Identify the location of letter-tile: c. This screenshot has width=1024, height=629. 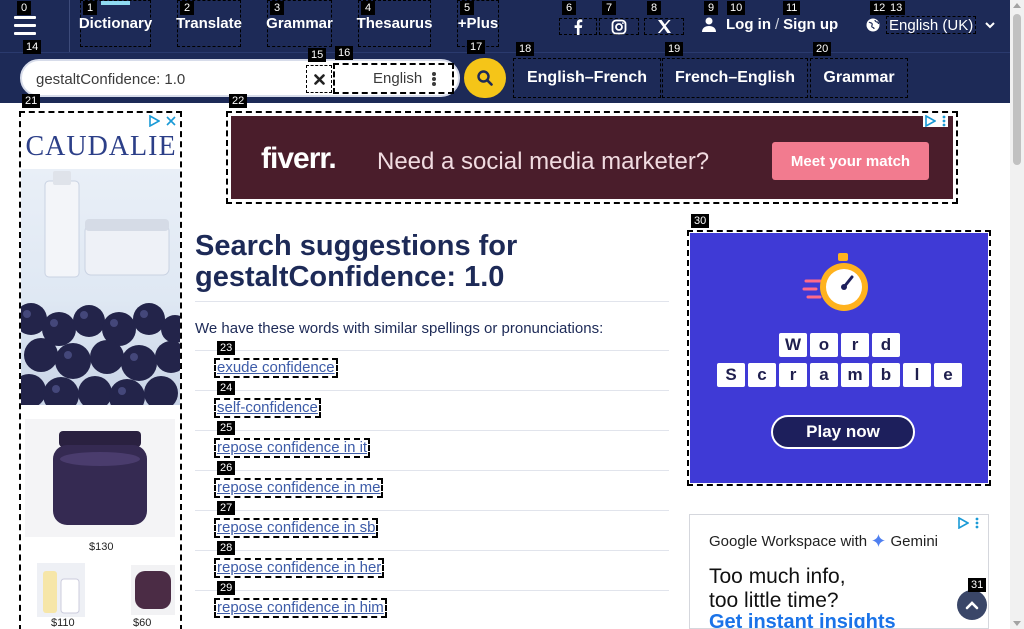
(762, 375).